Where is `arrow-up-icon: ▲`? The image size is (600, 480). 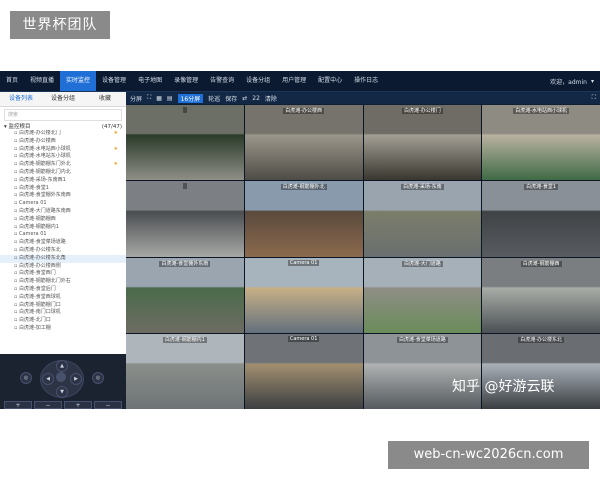
arrow-up-icon: ▲ is located at coordinates (62, 366).